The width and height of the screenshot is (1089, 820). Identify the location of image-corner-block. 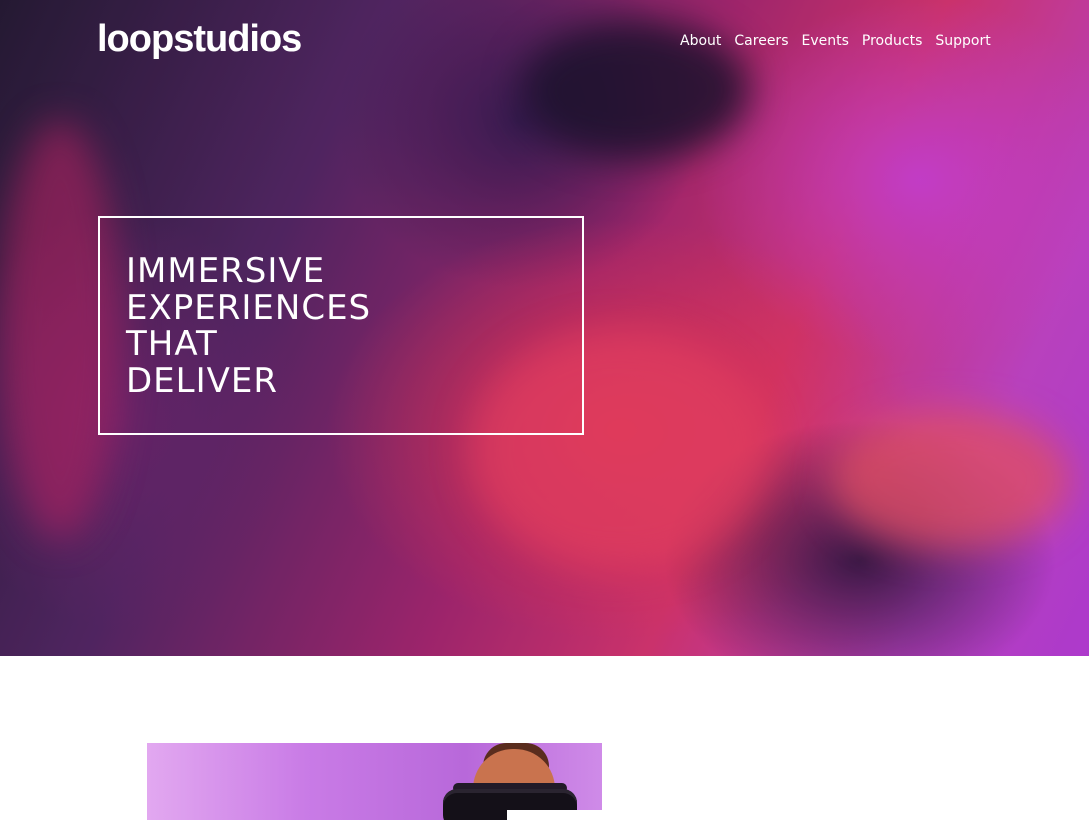
(554, 815).